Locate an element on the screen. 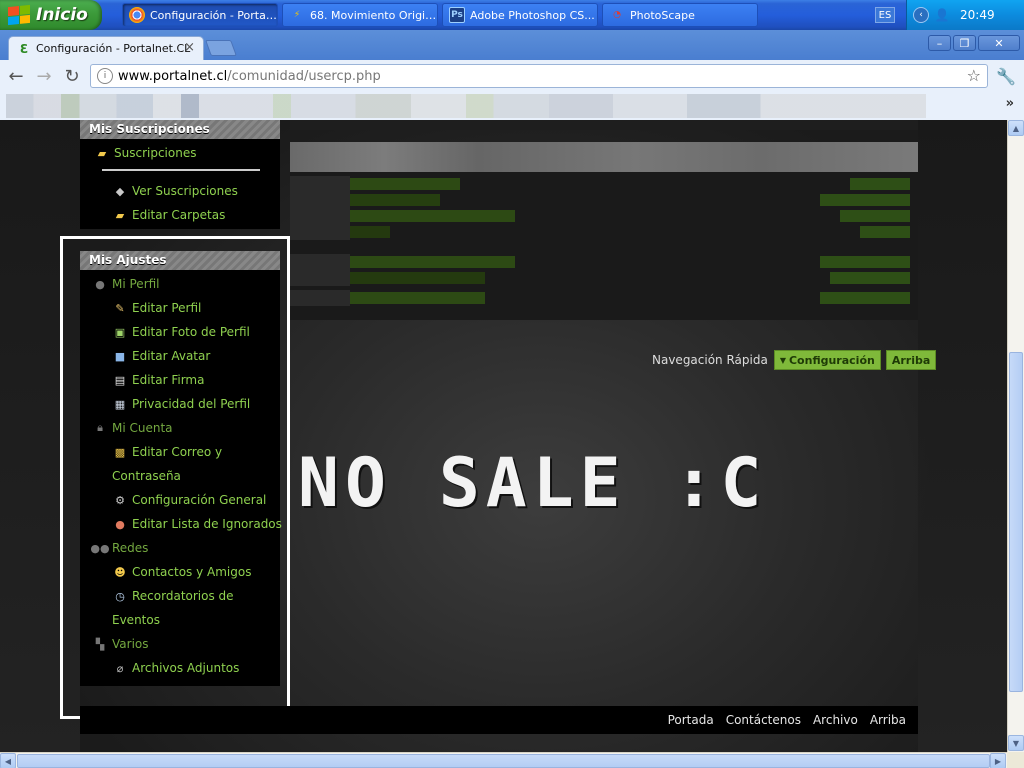  folder-edit-icon: ▰ is located at coordinates (120, 215).